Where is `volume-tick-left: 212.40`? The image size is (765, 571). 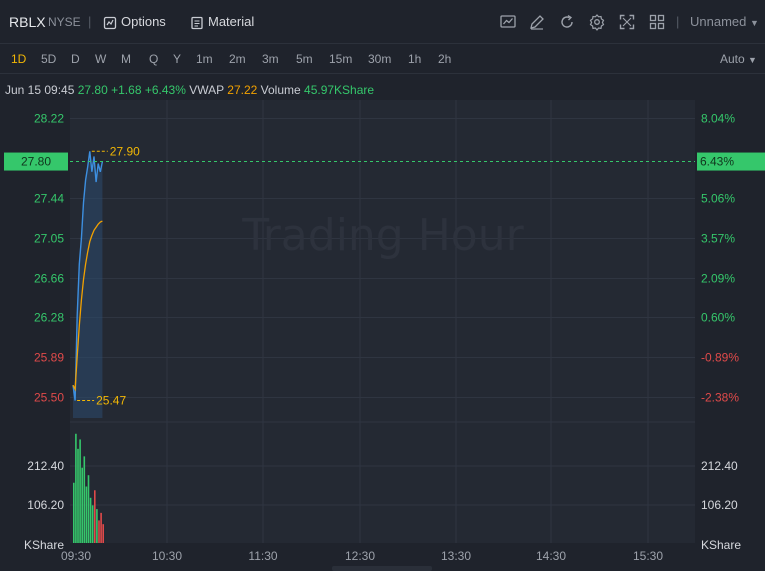
volume-tick-left: 212.40 is located at coordinates (45, 466).